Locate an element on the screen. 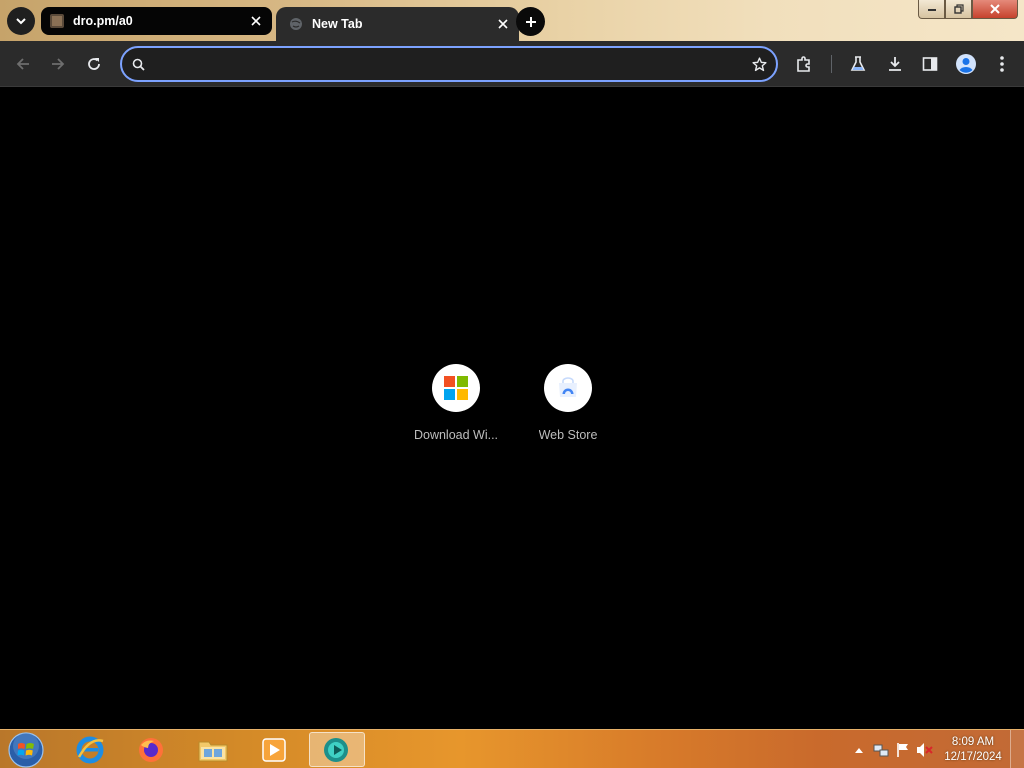  reload-button is located at coordinates (94, 64).